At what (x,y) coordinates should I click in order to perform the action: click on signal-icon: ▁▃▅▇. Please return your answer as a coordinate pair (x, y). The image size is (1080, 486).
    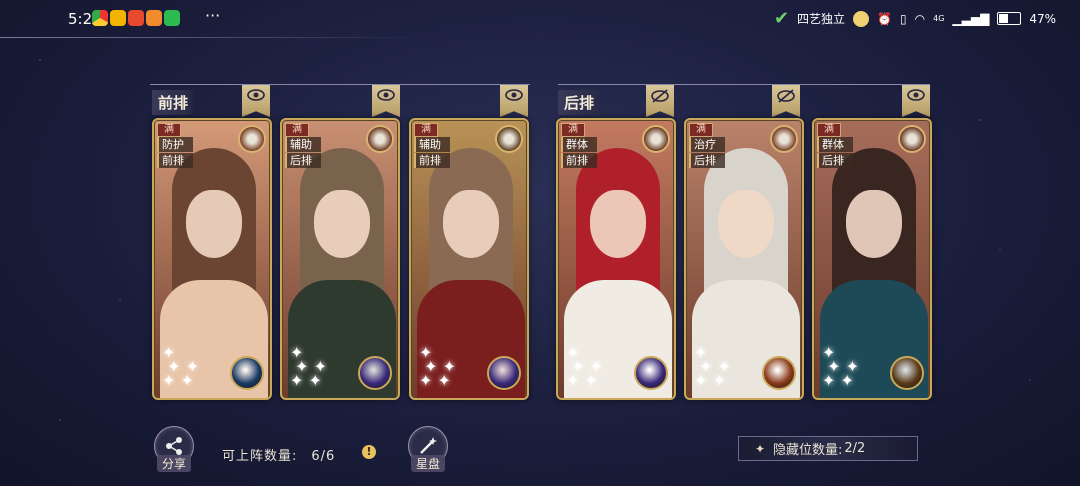
    Looking at the image, I should click on (971, 18).